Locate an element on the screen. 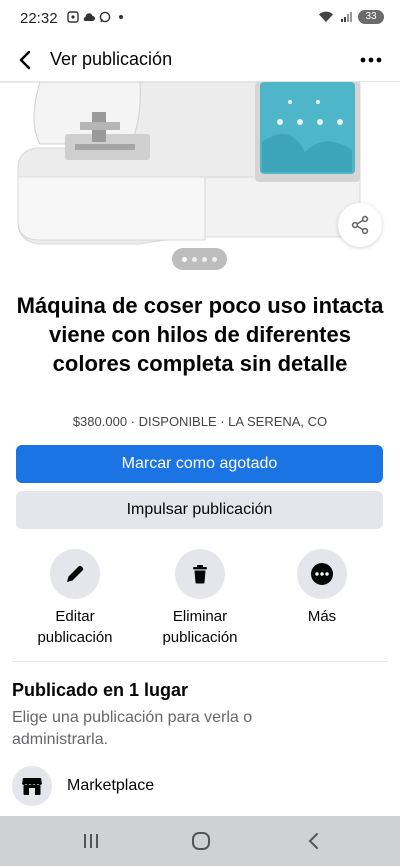  boost-listing-button: Impulsar publicación is located at coordinates (199, 510).